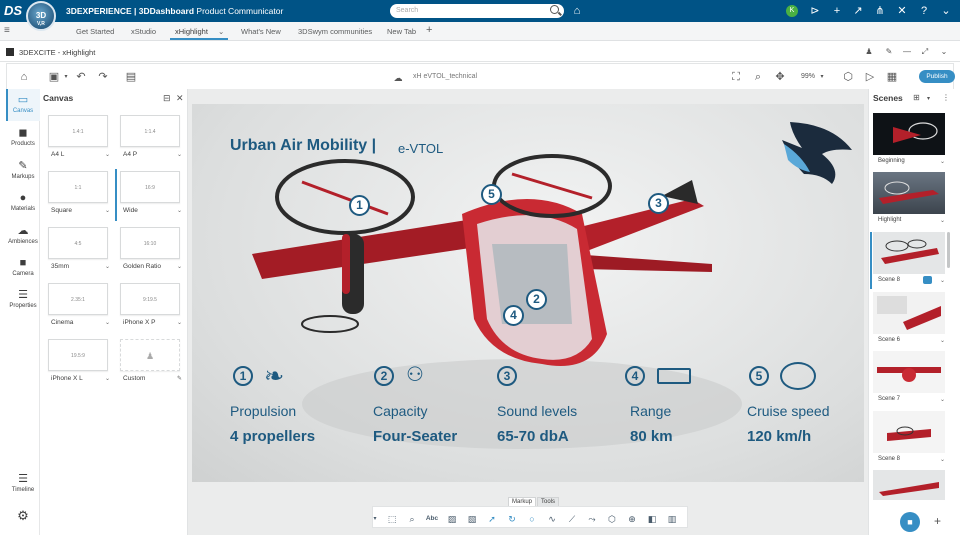  I want to click on tab-chevron-down-icon: ⌄, so click(221, 31).